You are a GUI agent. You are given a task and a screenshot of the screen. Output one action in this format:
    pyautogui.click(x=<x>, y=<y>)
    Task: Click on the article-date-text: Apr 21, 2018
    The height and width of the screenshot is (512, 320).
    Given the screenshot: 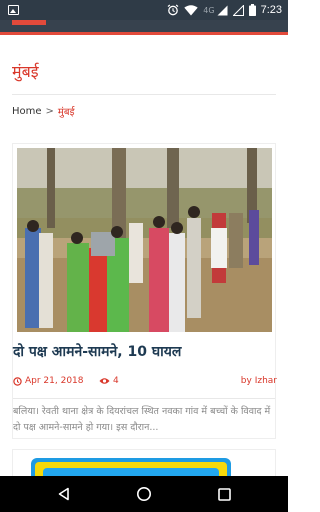 What is the action you would take?
    pyautogui.click(x=54, y=381)
    